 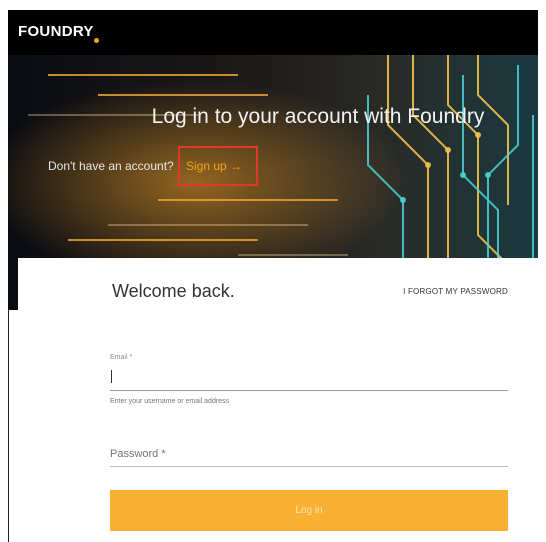 I want to click on top-navigation-bar: FOUNDRY, so click(x=273, y=32).